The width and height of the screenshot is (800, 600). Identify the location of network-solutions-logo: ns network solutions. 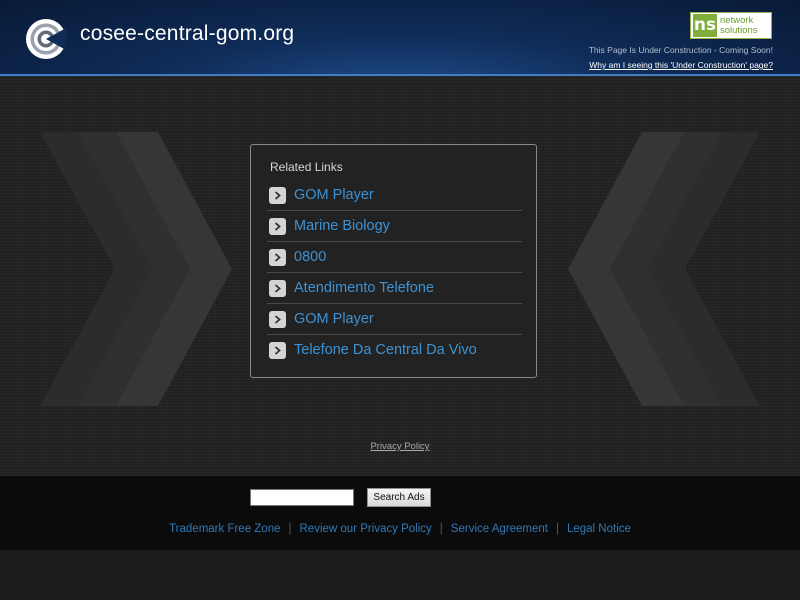
(731, 25).